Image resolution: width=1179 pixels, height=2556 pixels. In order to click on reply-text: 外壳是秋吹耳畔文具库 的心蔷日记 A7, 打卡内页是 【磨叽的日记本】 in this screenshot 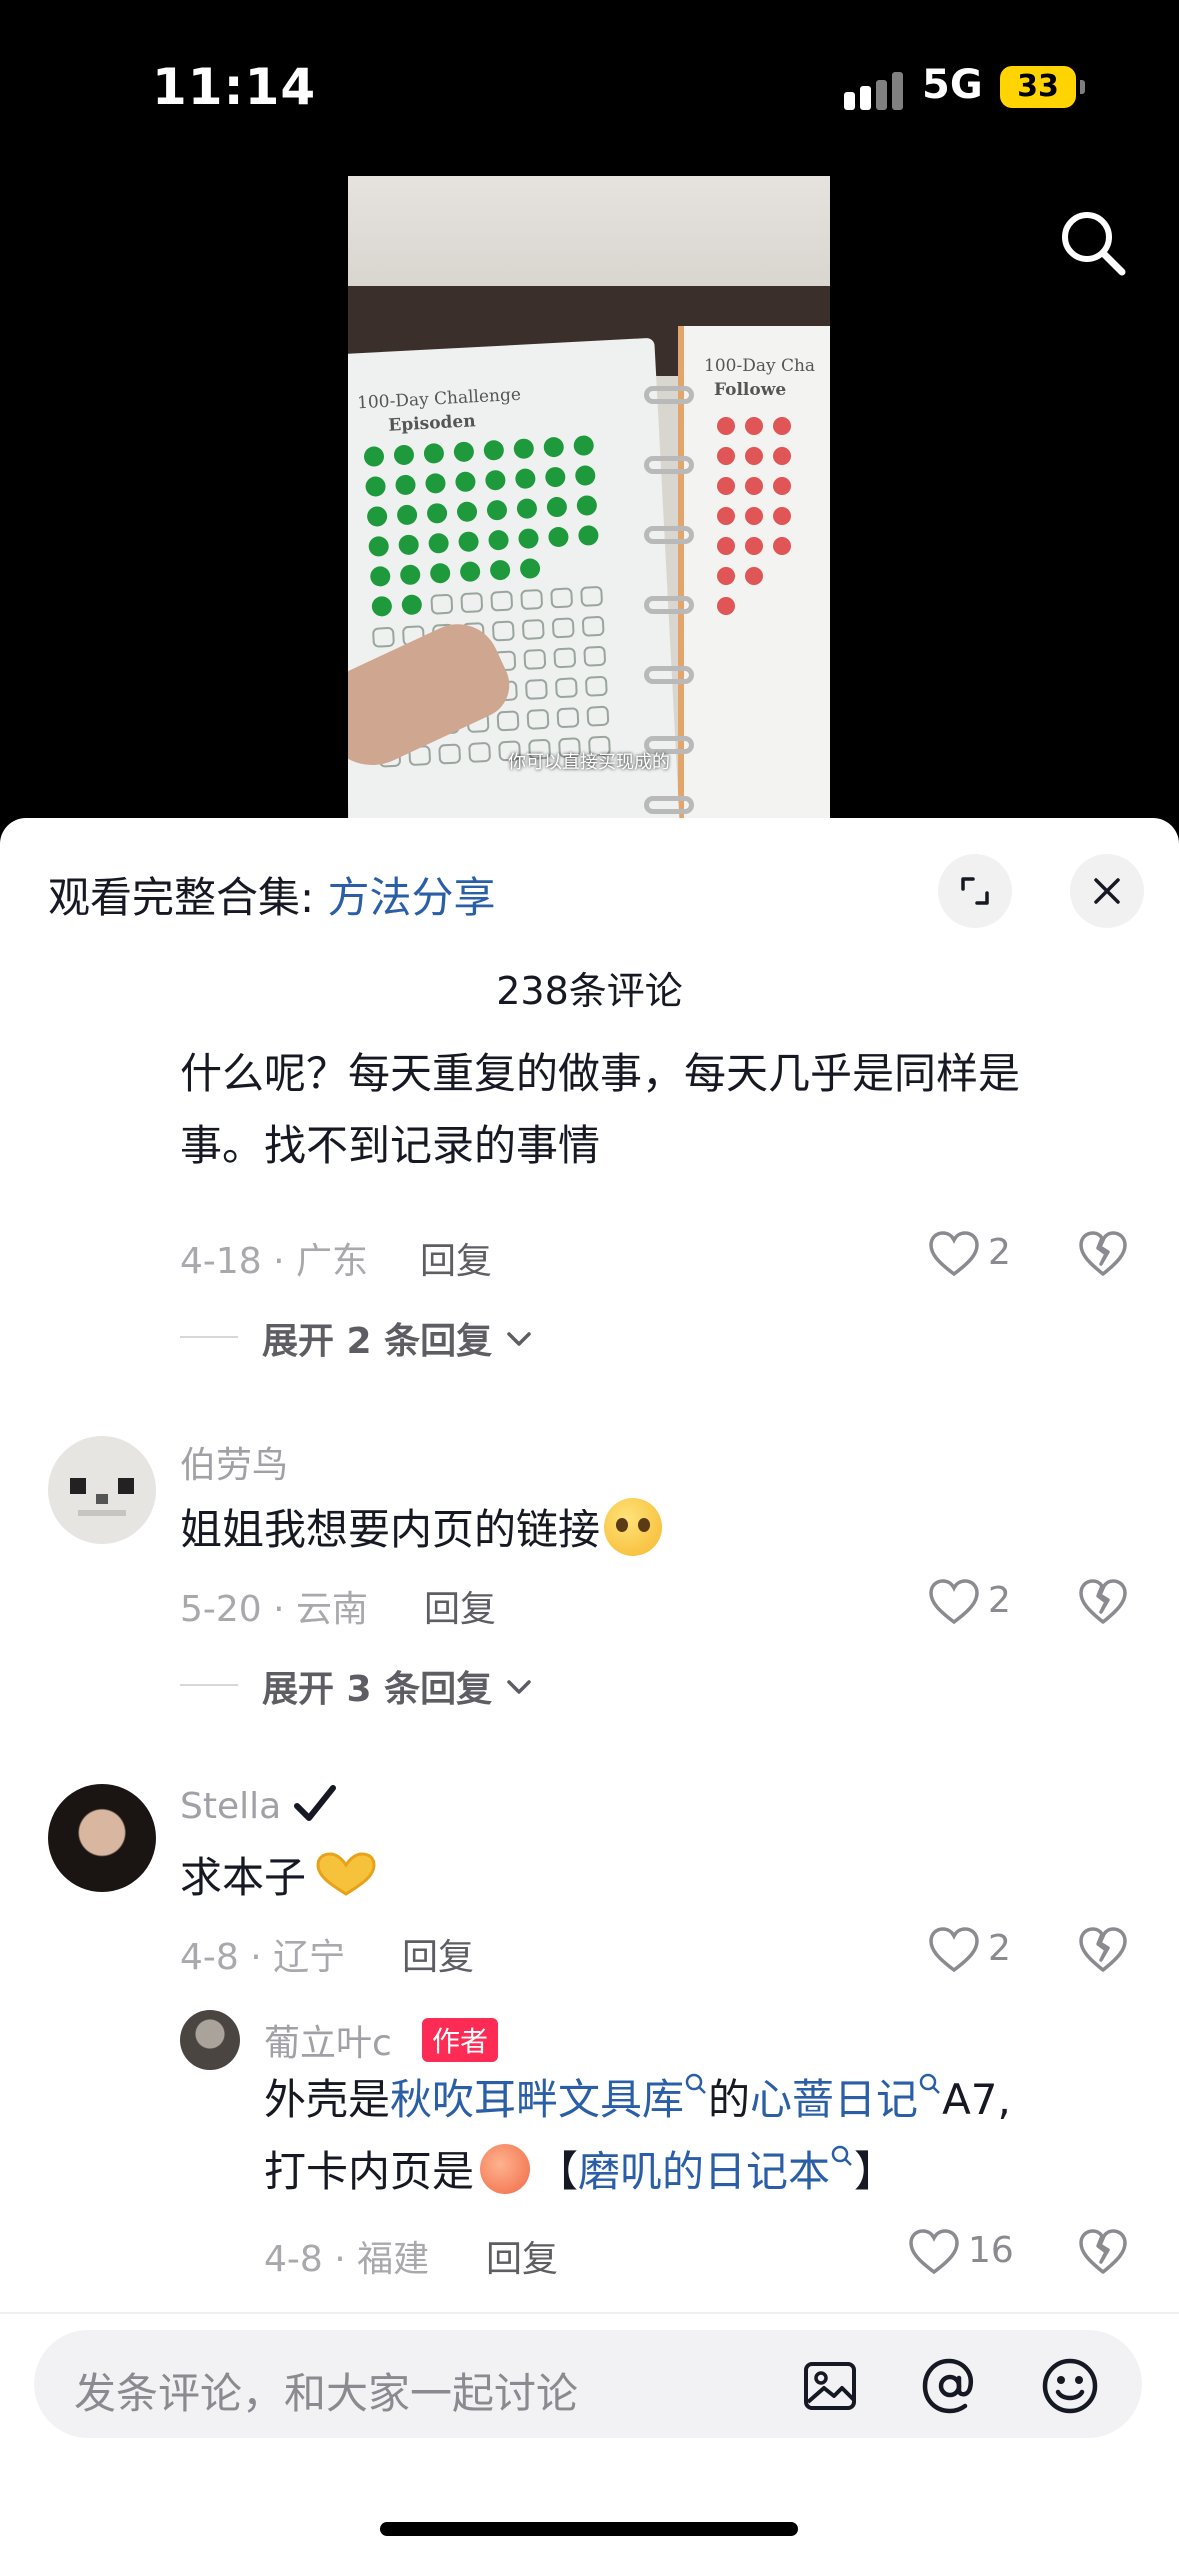, I will do `click(694, 2136)`.